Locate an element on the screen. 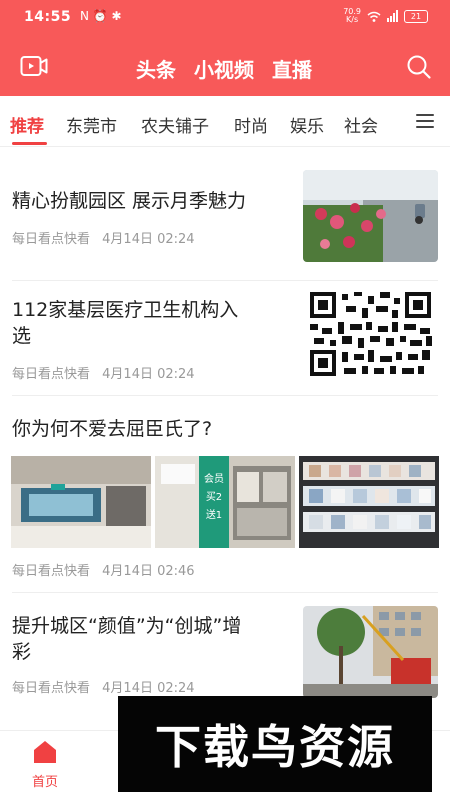 This screenshot has height=801, width=450. status-time: 14:55 is located at coordinates (48, 17).